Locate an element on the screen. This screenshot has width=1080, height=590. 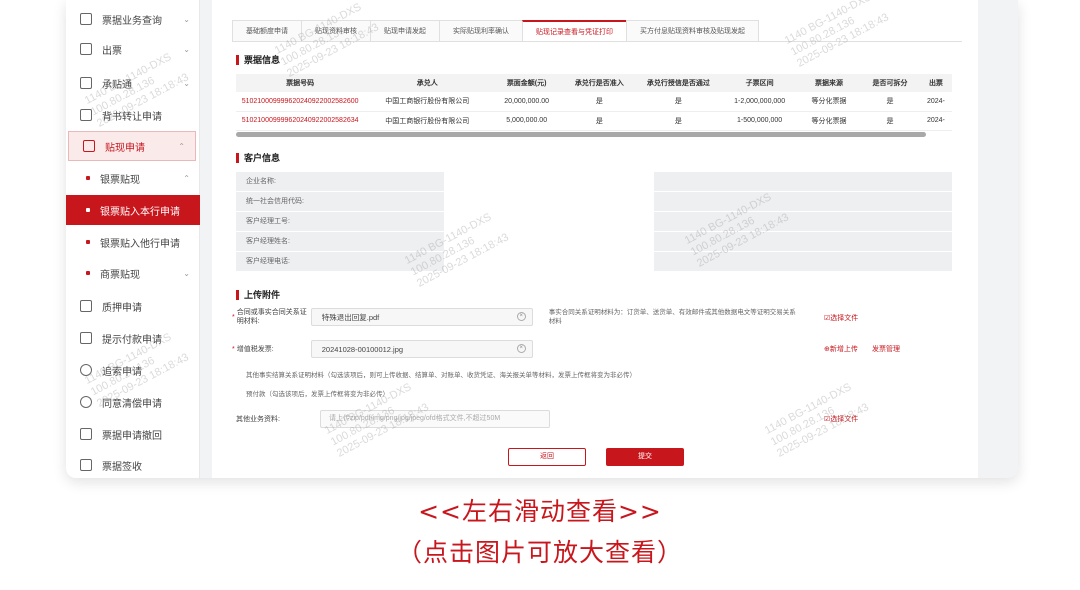
add-upload-button: ⊕新增上传 is located at coordinates (841, 349).